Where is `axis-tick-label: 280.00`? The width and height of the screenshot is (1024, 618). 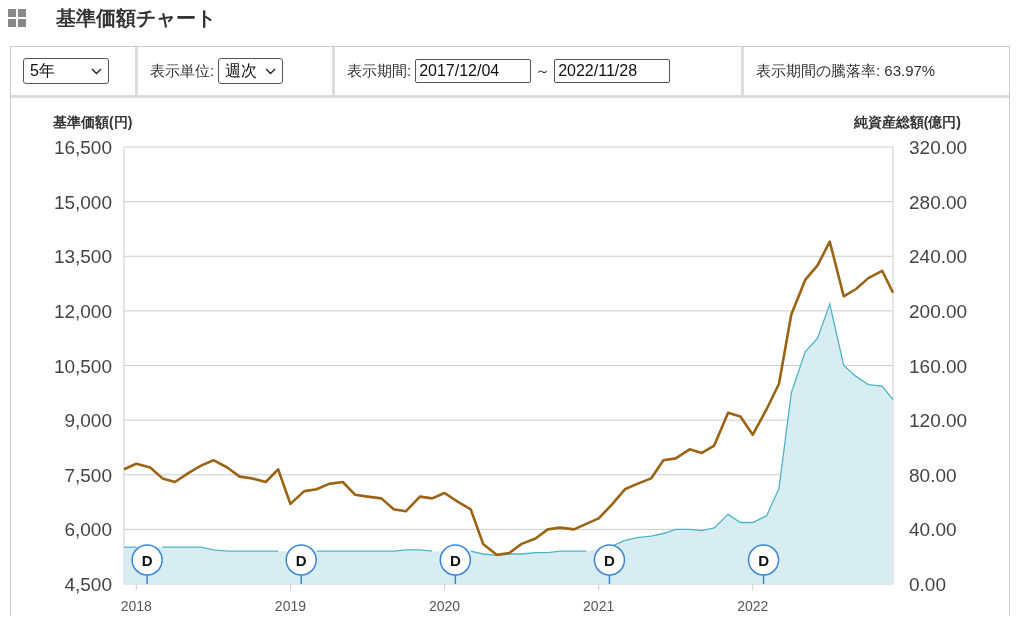 axis-tick-label: 280.00 is located at coordinates (938, 202).